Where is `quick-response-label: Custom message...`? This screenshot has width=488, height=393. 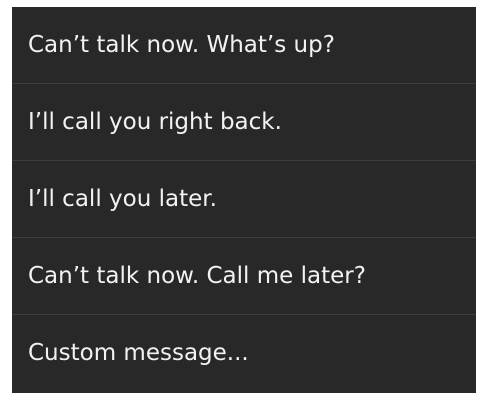 quick-response-label: Custom message... is located at coordinates (138, 353).